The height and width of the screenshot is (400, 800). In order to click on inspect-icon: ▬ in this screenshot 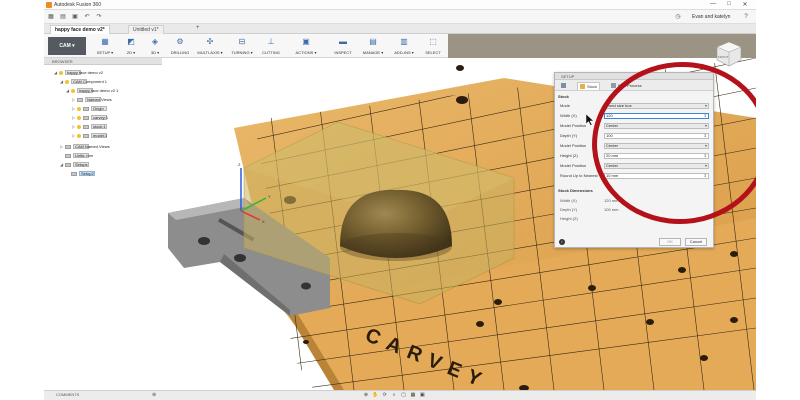, I will do `click(343, 41)`.